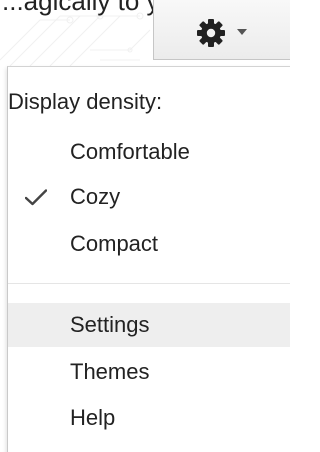 Image resolution: width=320 pixels, height=452 pixels. I want to click on menu-item-themes: Themes, so click(149, 372).